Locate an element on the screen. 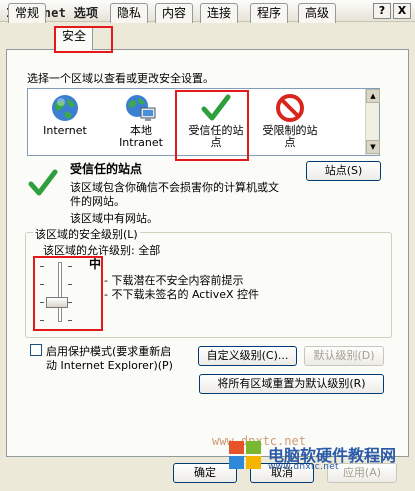 The height and width of the screenshot is (491, 415). internet-globe-icon is located at coordinates (65, 108).